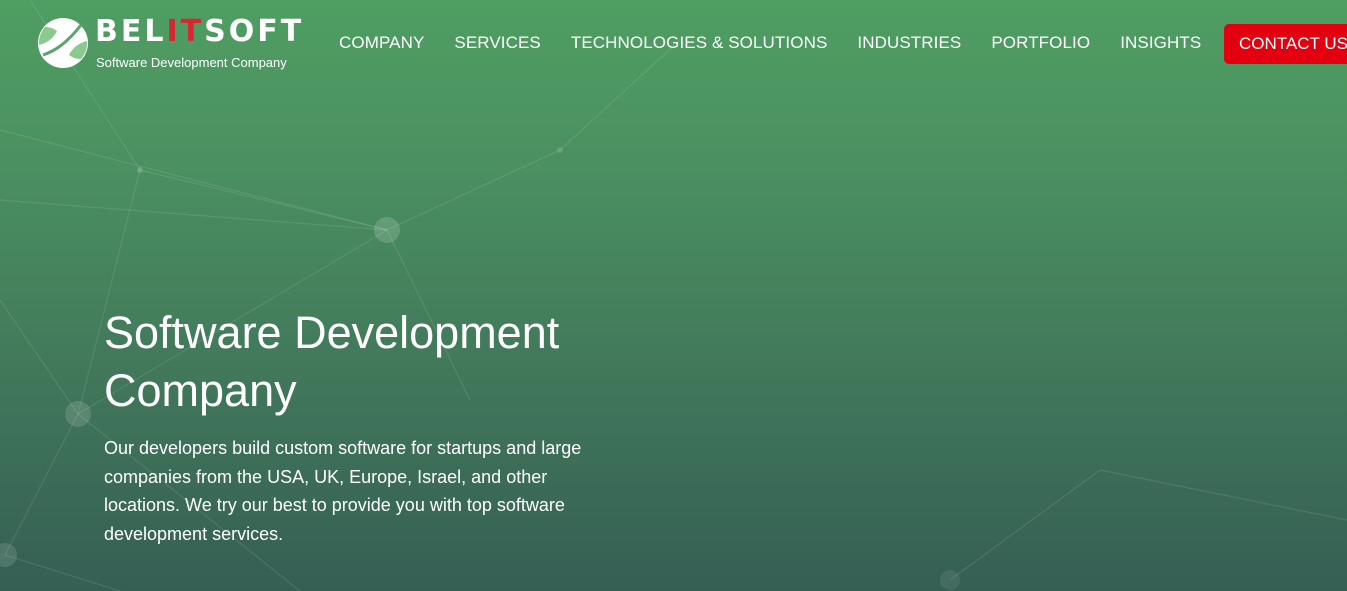 Image resolution: width=1347 pixels, height=591 pixels. Describe the element at coordinates (699, 43) in the screenshot. I see `nav-item-technologies-solutions: TECHNOLOGIES & SOLUTIONS` at that location.